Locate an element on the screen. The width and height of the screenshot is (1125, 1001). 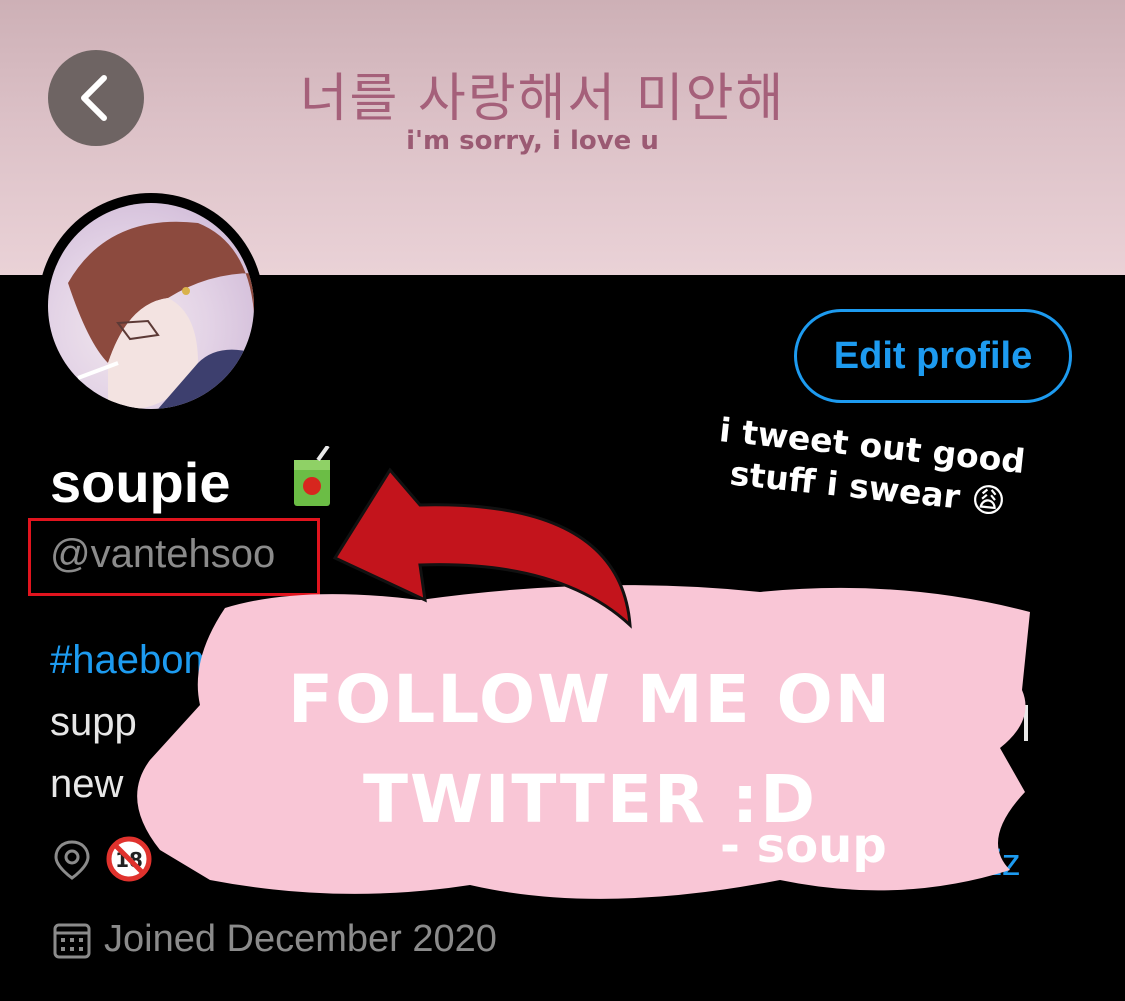
bio-text-fragment is located at coordinates (1026, 723).